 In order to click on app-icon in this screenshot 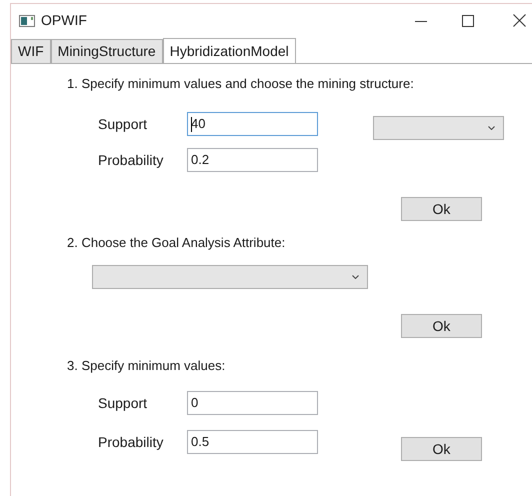, I will do `click(27, 20)`.